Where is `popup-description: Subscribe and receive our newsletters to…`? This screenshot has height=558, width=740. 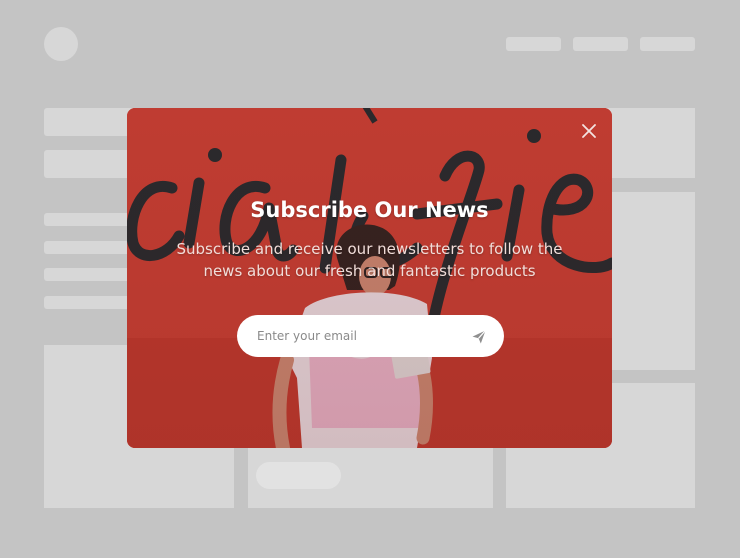 popup-description: Subscribe and receive our newsletters to… is located at coordinates (369, 260).